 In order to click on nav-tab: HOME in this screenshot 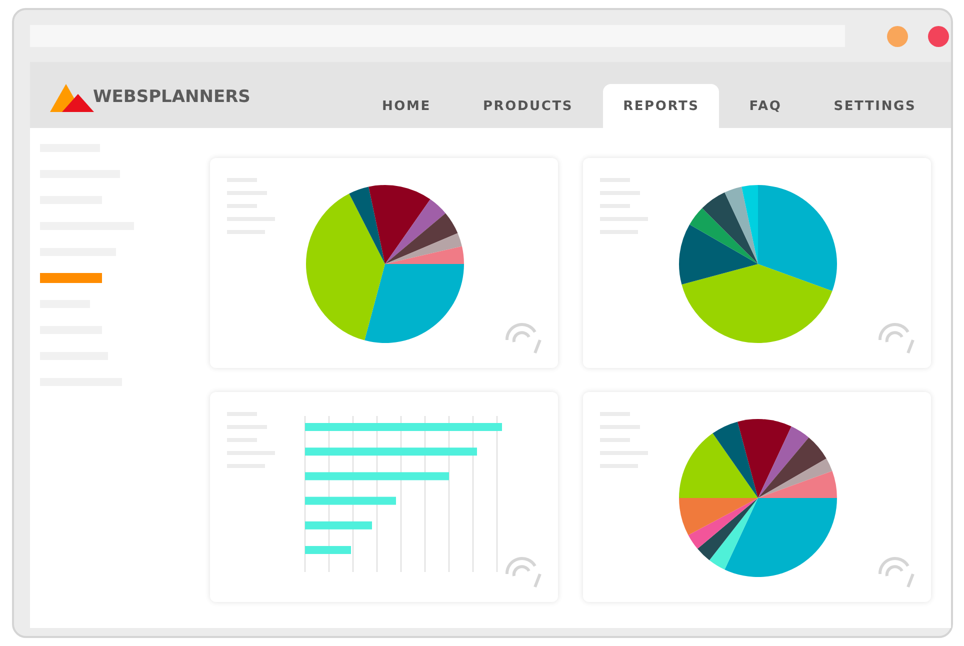, I will do `click(406, 106)`.